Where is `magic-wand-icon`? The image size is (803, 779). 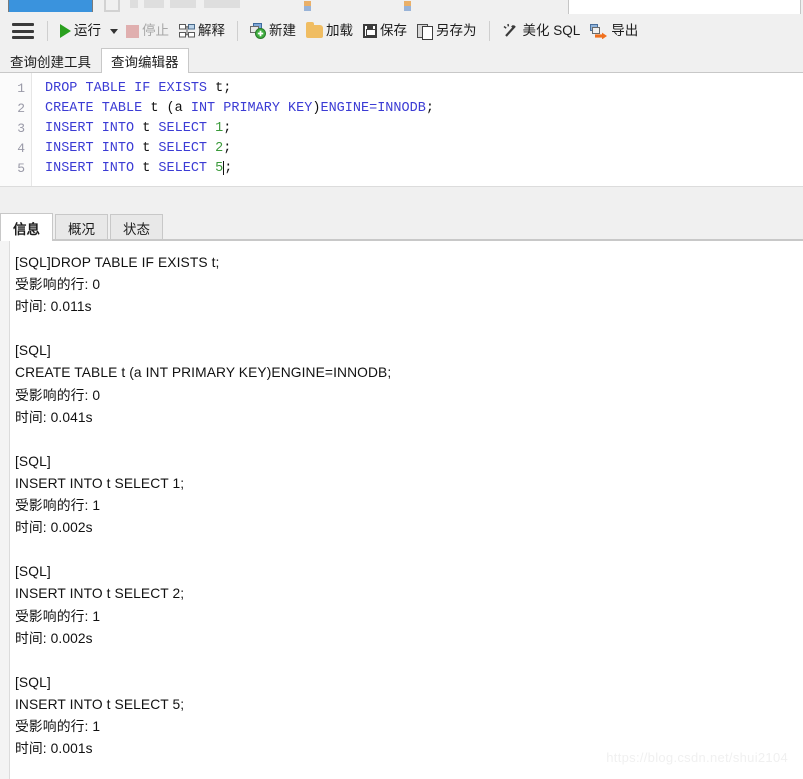 magic-wand-icon is located at coordinates (511, 31).